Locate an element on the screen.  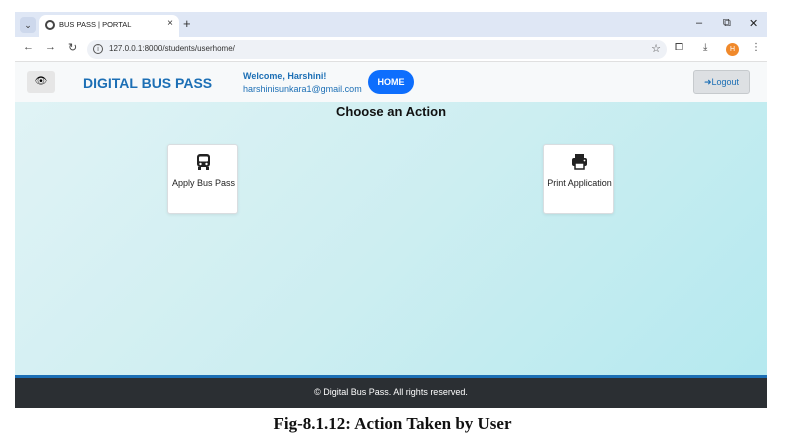
reload-icon: ↻ is located at coordinates (72, 47).